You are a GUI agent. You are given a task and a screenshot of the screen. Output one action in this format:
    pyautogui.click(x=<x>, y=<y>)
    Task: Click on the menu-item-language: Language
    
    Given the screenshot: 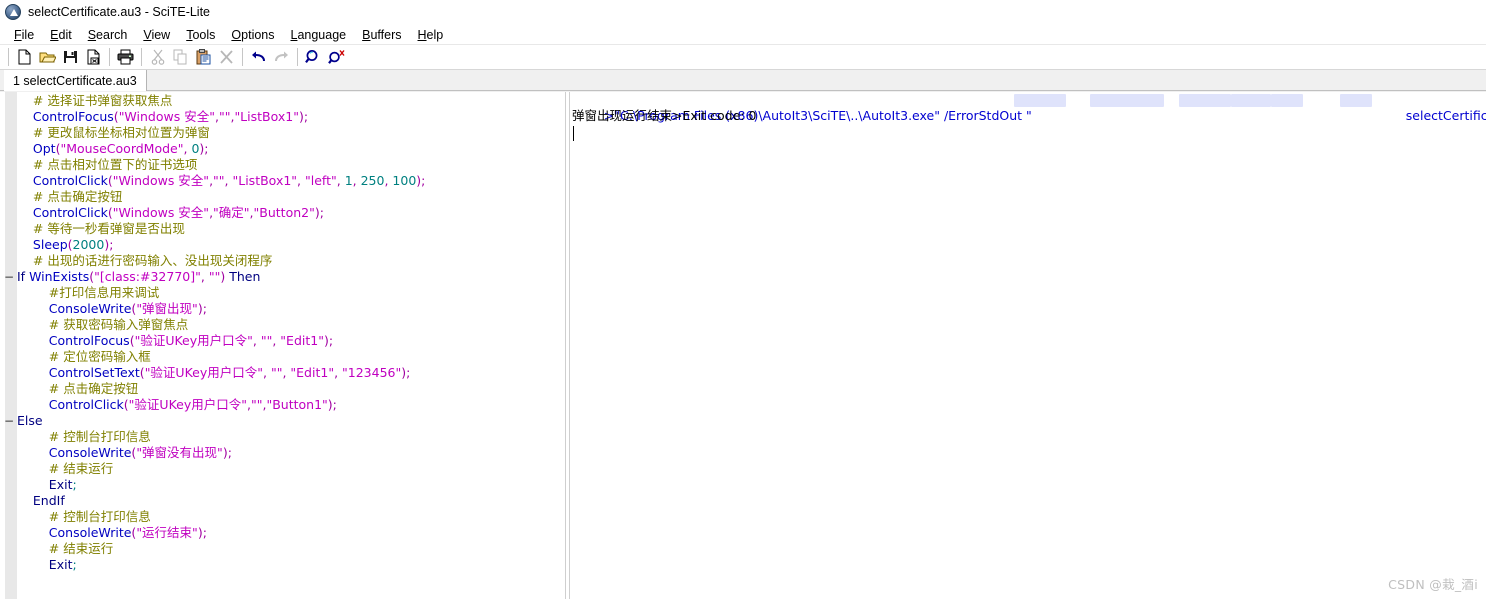 What is the action you would take?
    pyautogui.click(x=319, y=34)
    